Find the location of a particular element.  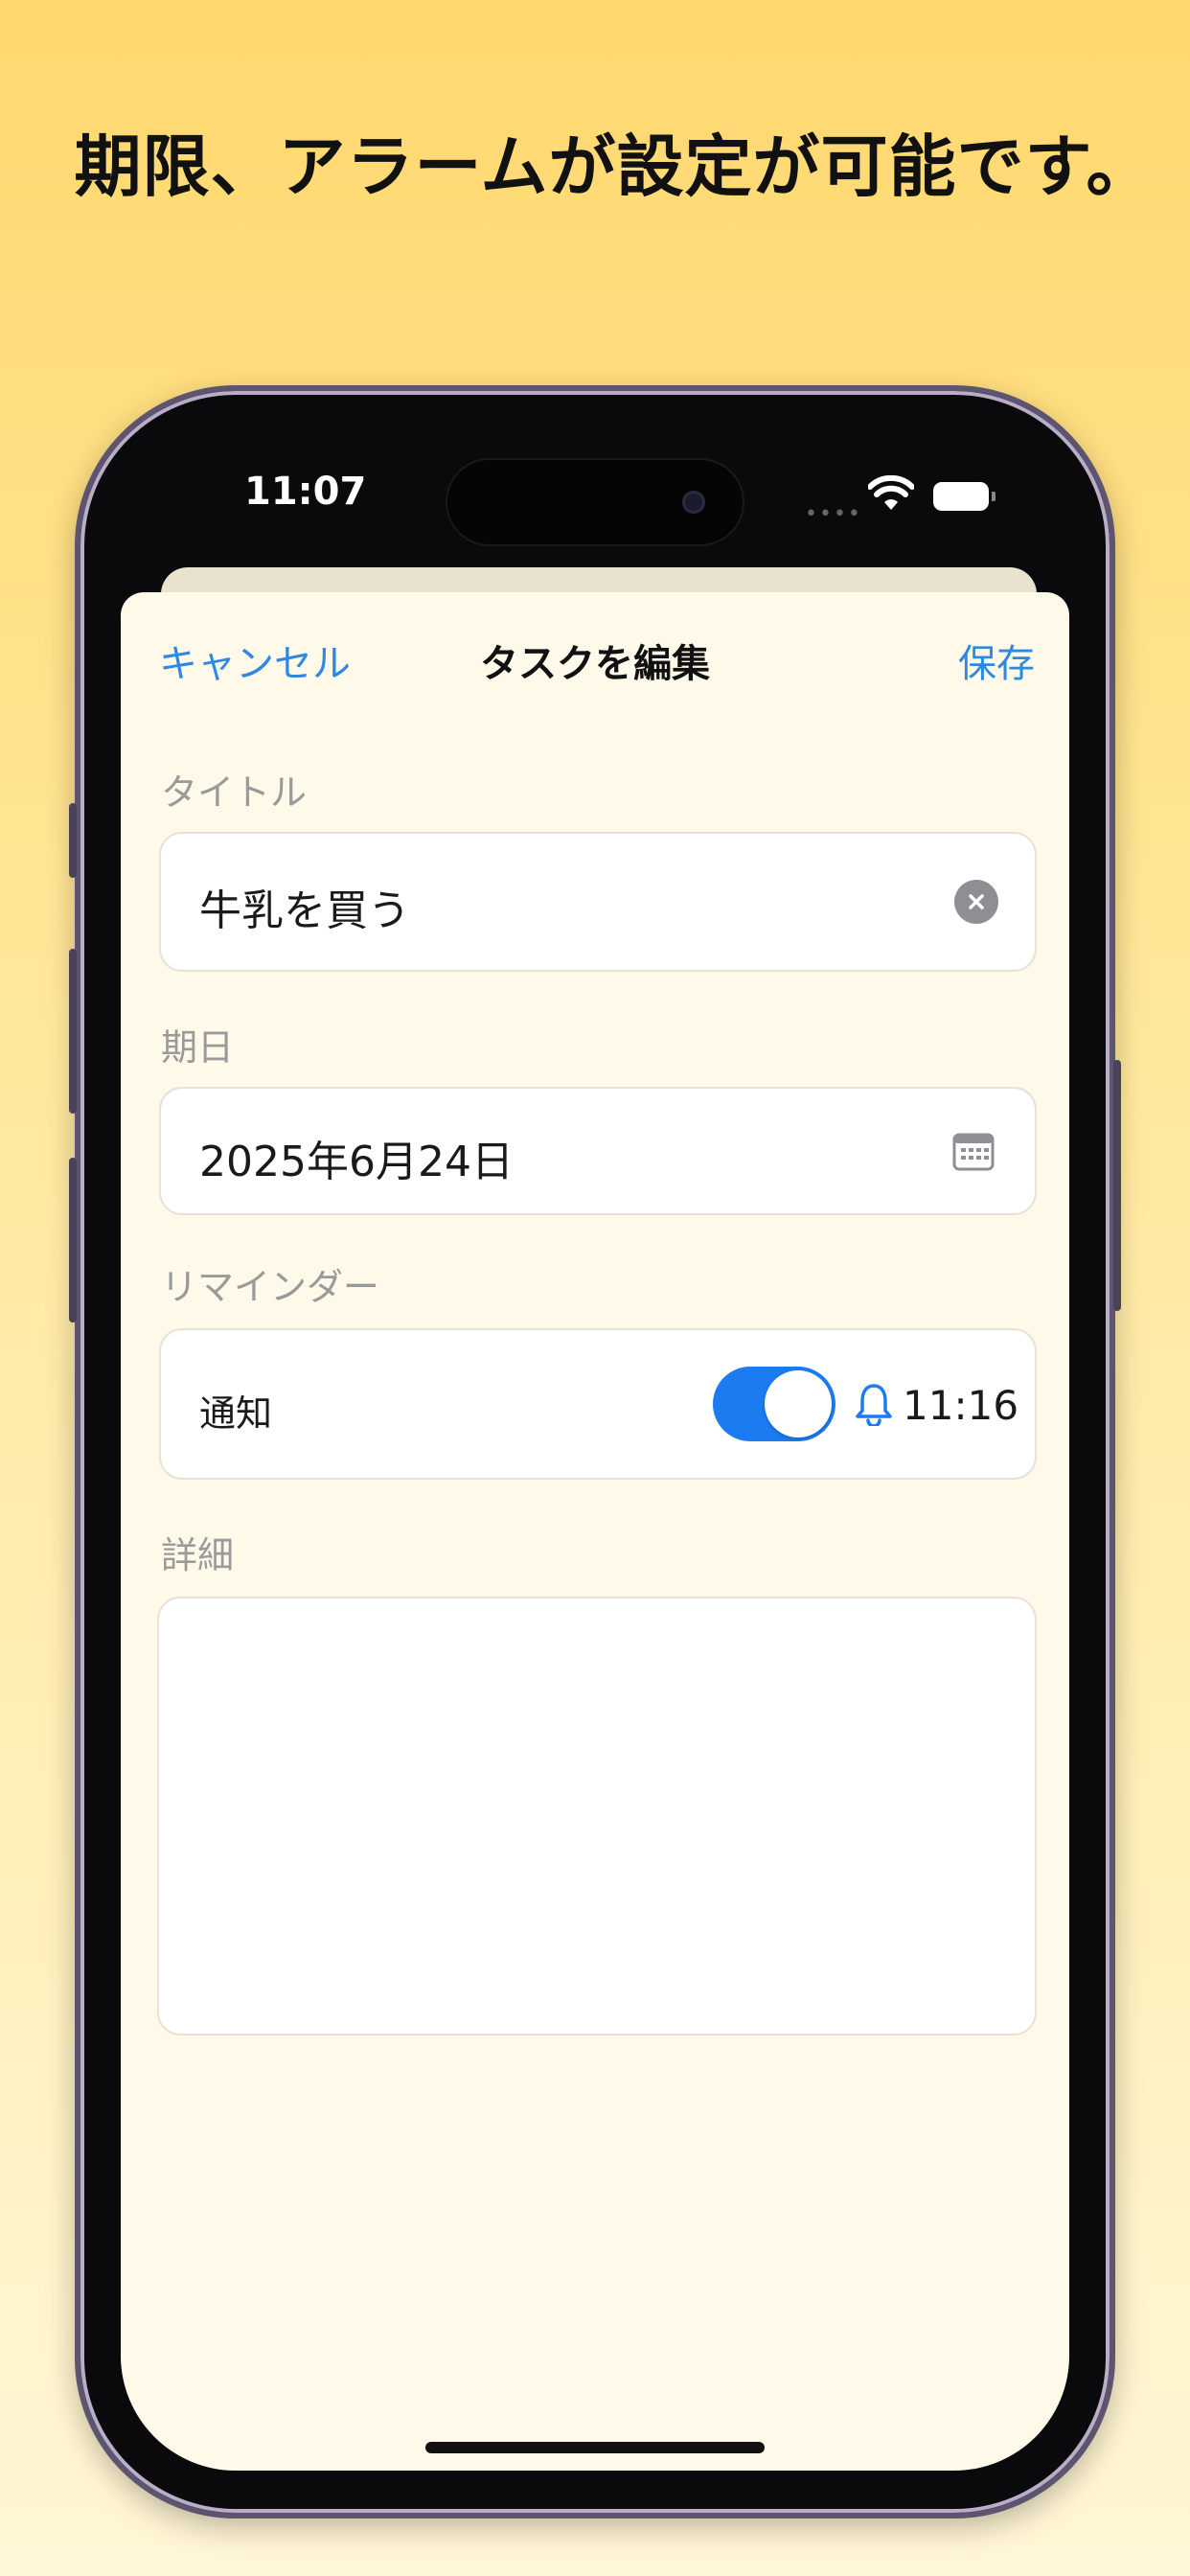

cancel-button: キャンセル is located at coordinates (255, 660).